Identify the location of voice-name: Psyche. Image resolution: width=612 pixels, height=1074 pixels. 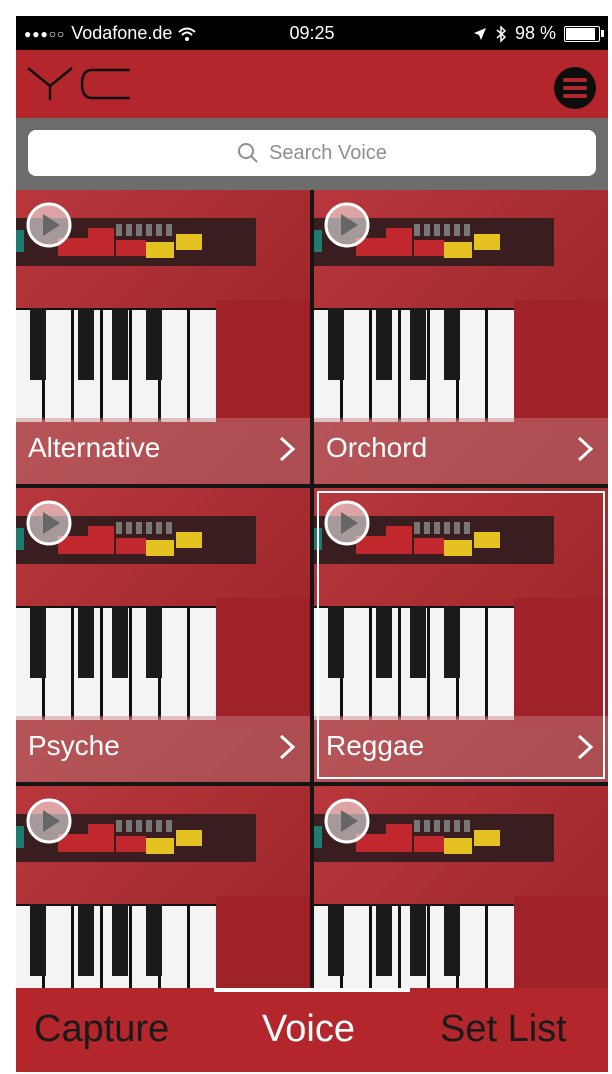
(74, 745).